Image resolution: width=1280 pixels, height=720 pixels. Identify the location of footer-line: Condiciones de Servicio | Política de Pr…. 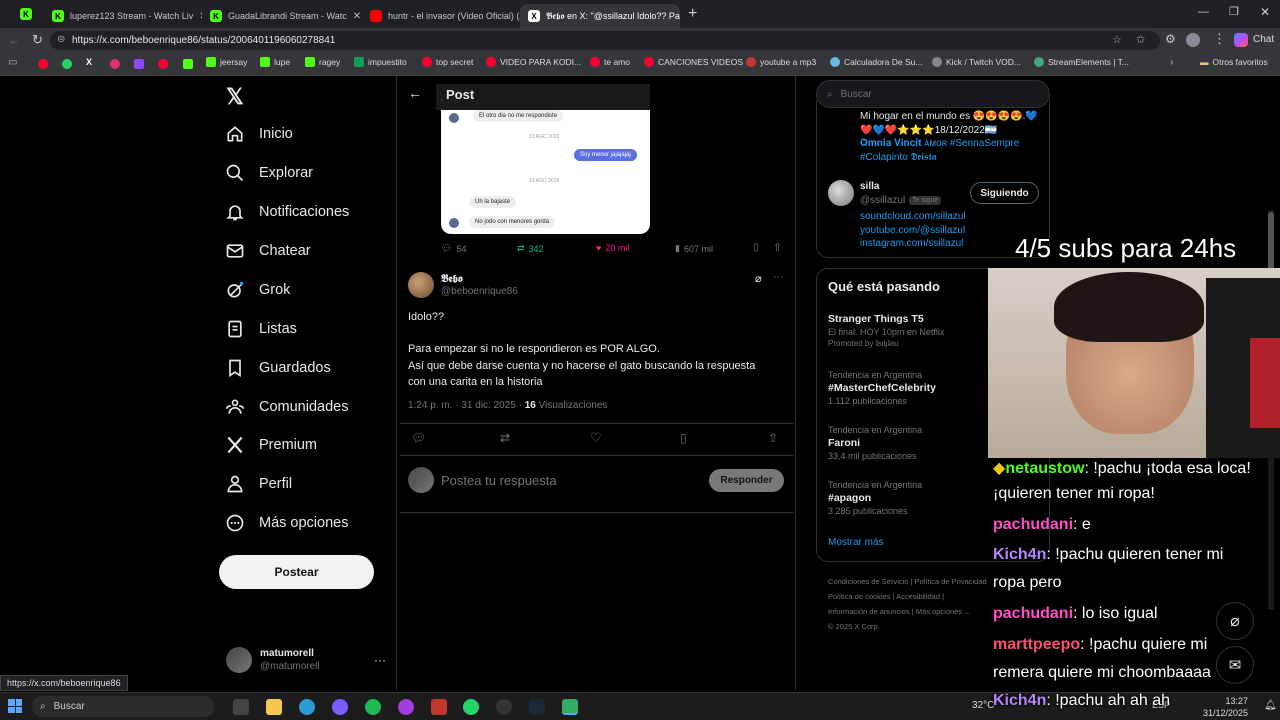
(907, 581).